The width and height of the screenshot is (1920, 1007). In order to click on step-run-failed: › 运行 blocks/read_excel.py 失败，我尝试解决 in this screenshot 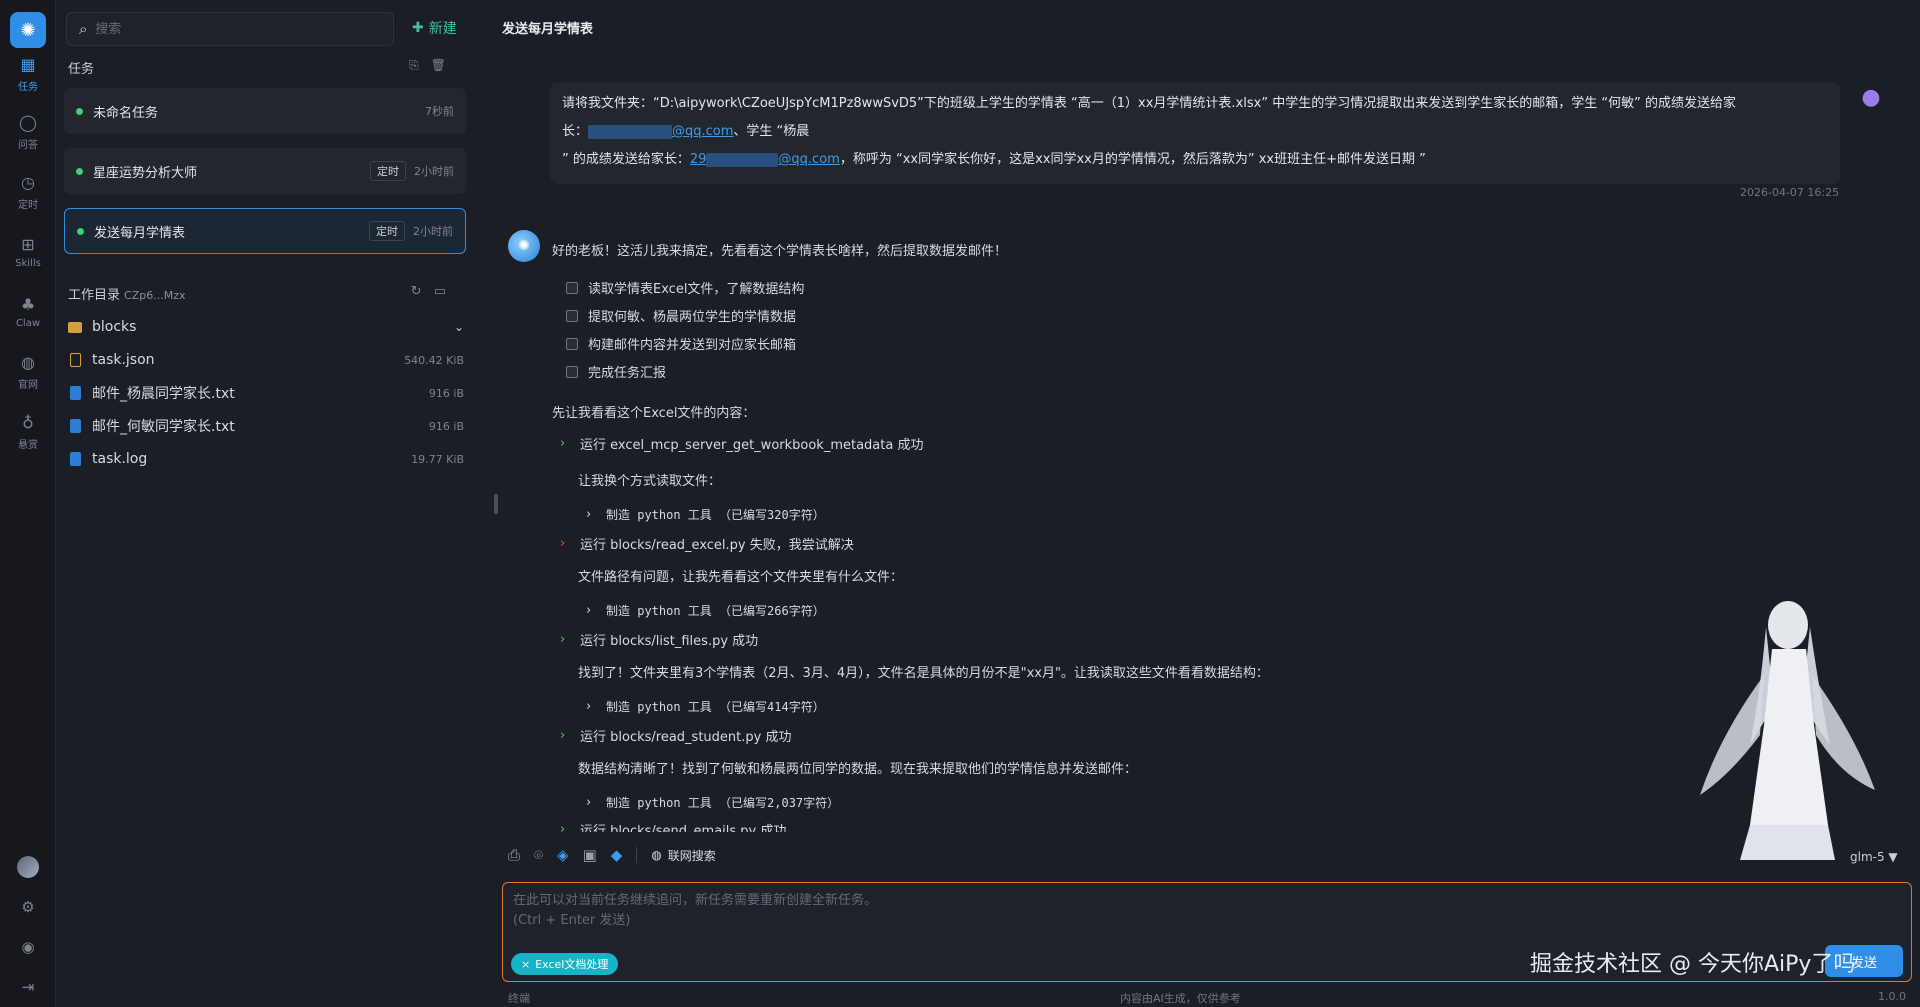, I will do `click(707, 543)`.